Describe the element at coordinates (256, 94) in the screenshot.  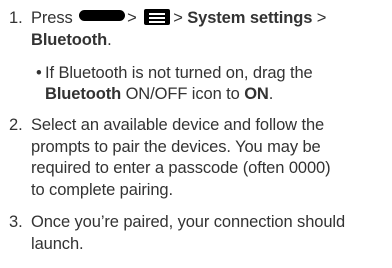
I see `on-label: ON` at that location.